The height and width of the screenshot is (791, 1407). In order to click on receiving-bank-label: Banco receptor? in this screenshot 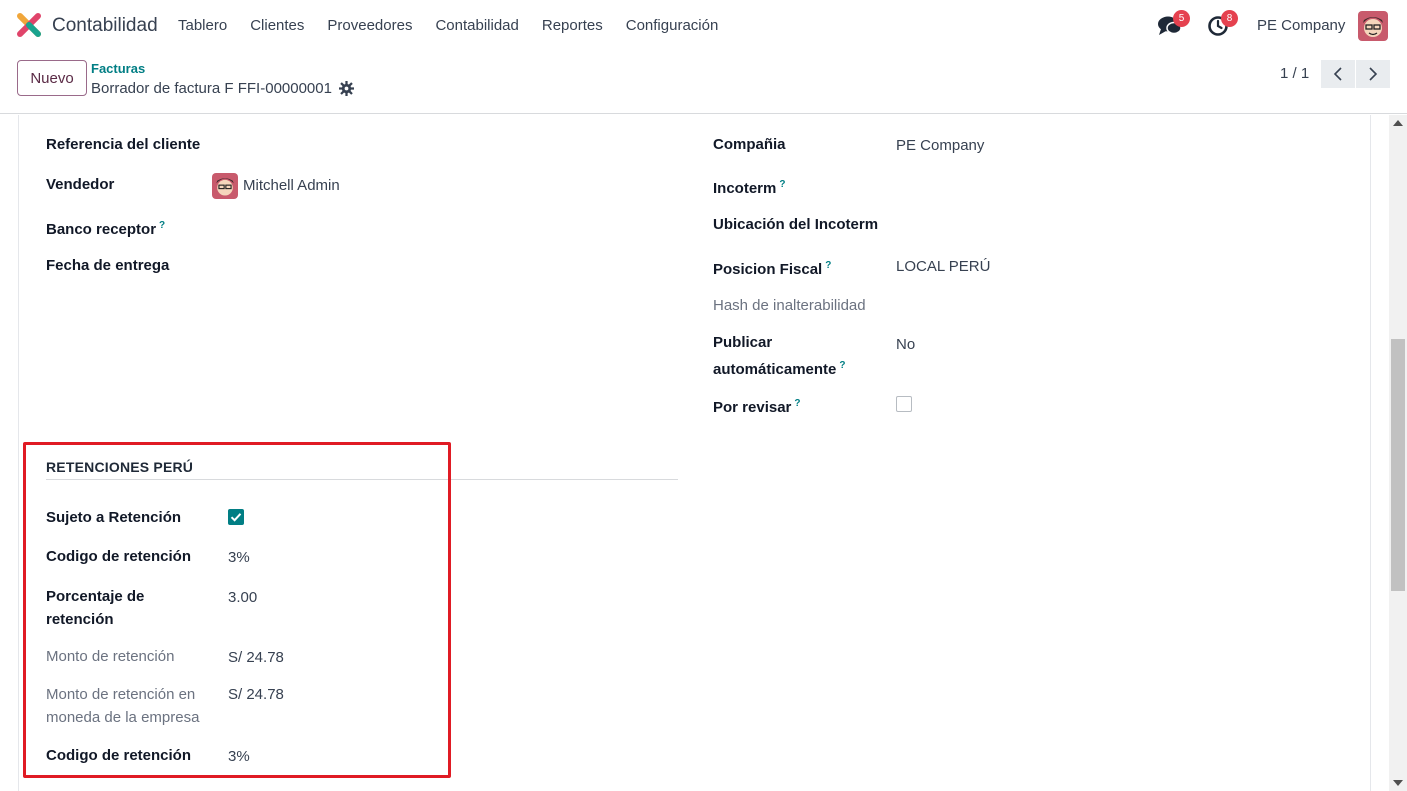, I will do `click(105, 227)`.